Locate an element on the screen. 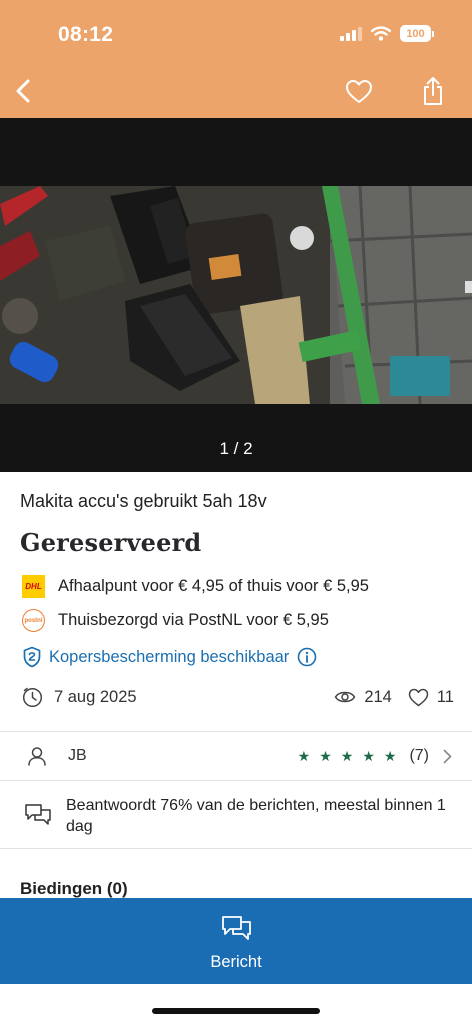  favorite-button is located at coordinates (359, 91).